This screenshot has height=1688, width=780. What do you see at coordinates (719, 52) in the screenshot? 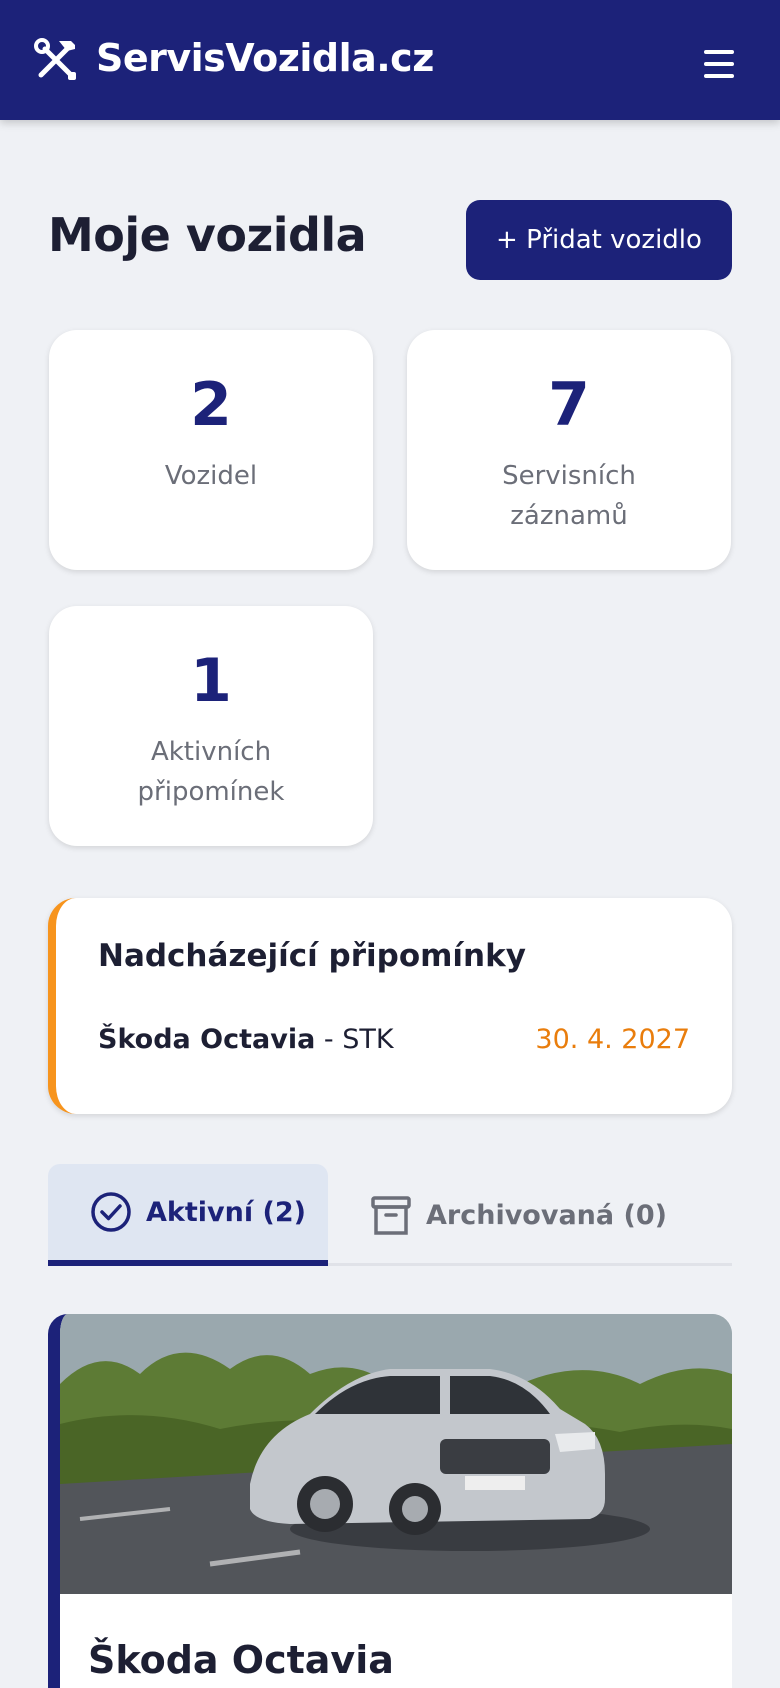
I see `hamburger-menu-icon` at bounding box center [719, 52].